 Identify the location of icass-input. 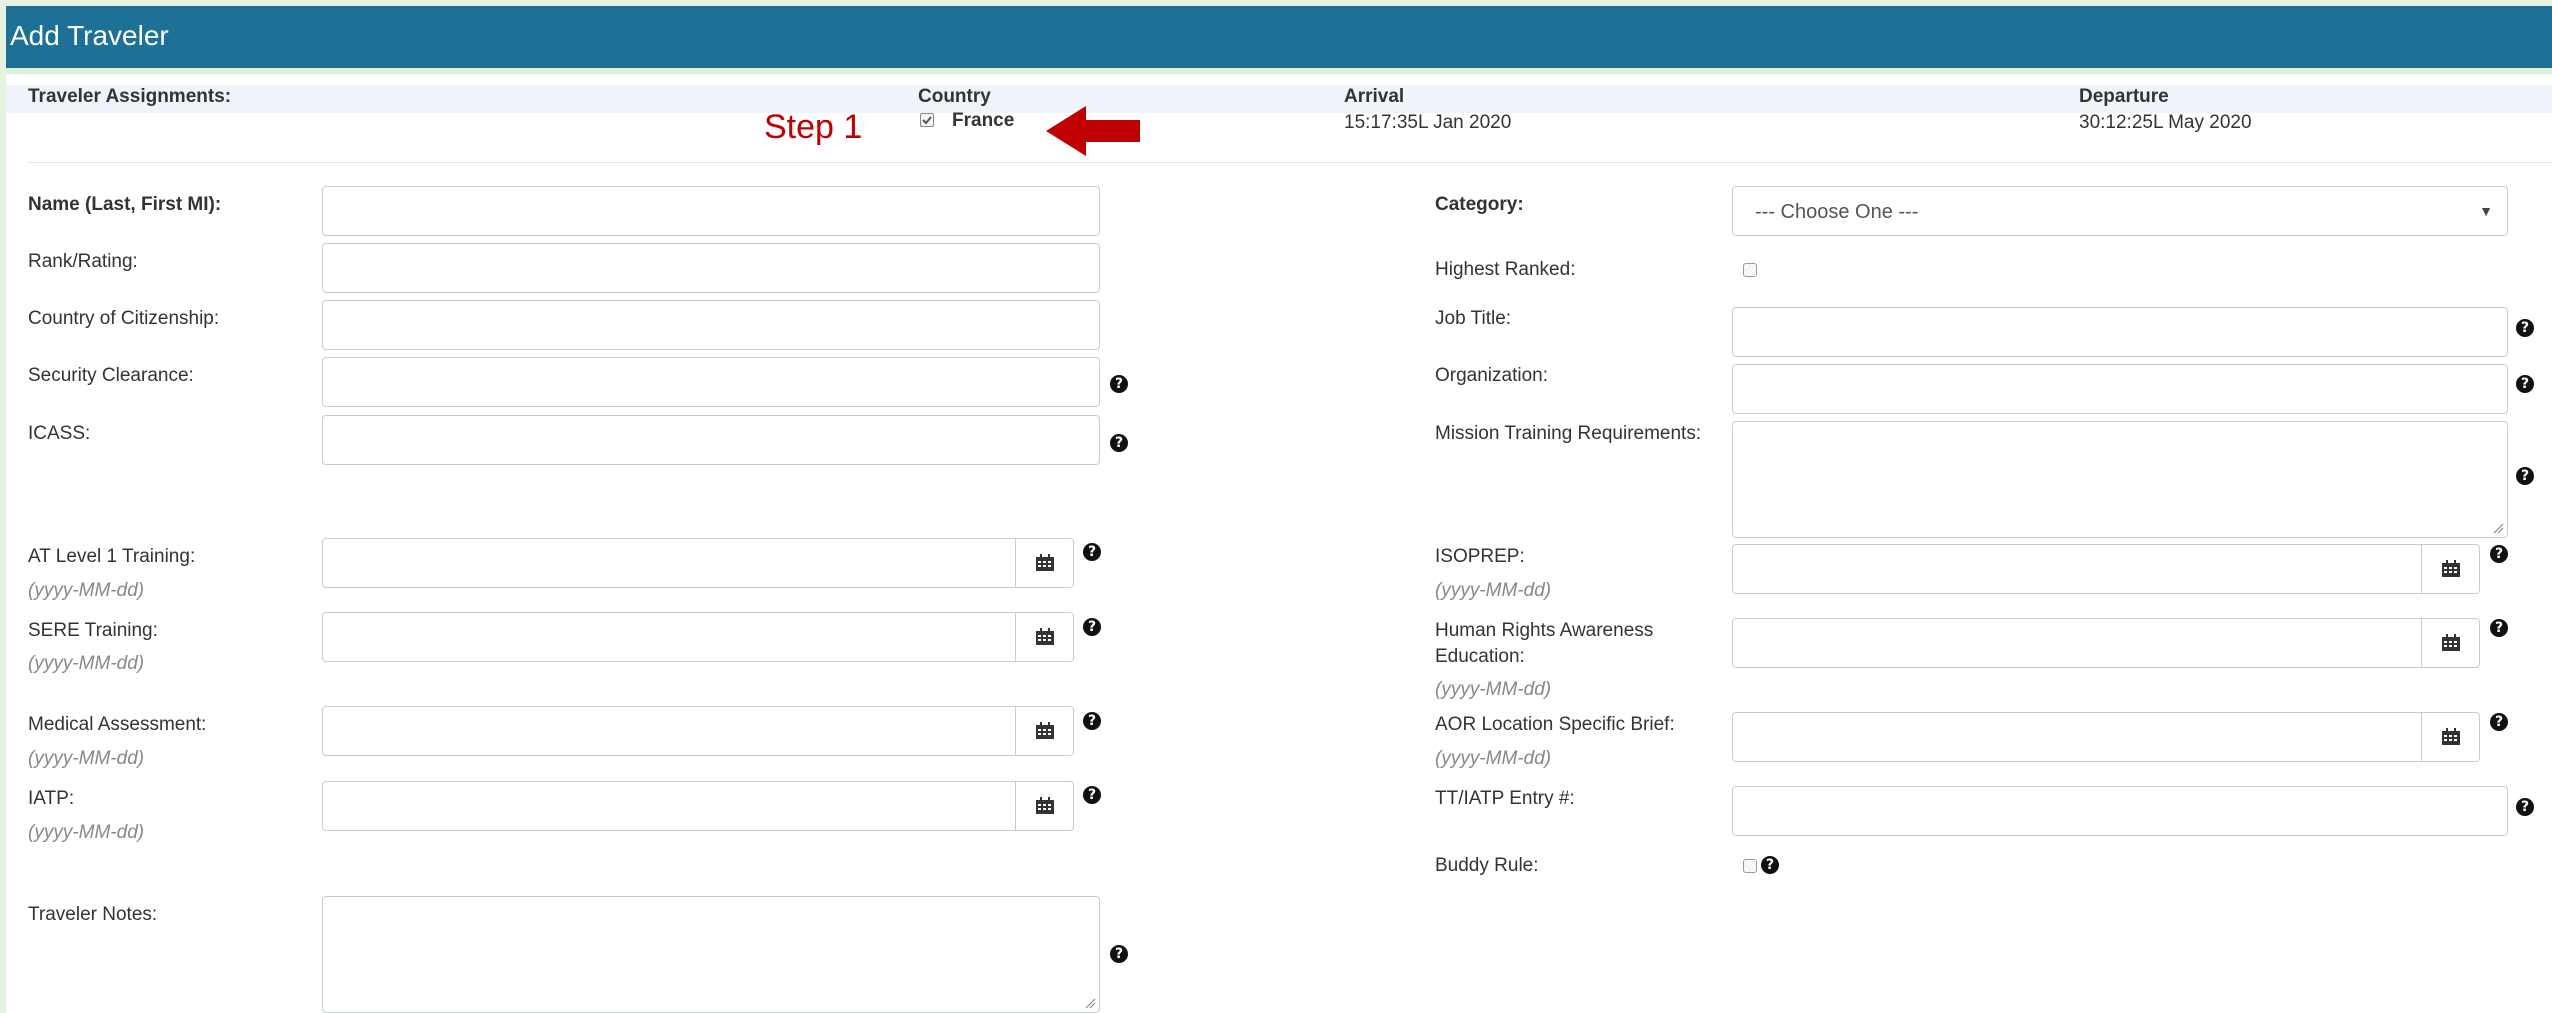
(711, 440).